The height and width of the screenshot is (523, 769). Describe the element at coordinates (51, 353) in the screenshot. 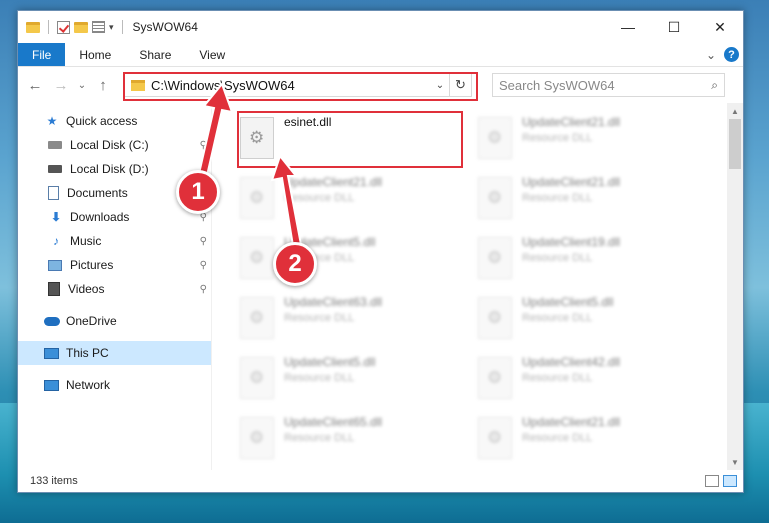

I see `computer-icon` at that location.